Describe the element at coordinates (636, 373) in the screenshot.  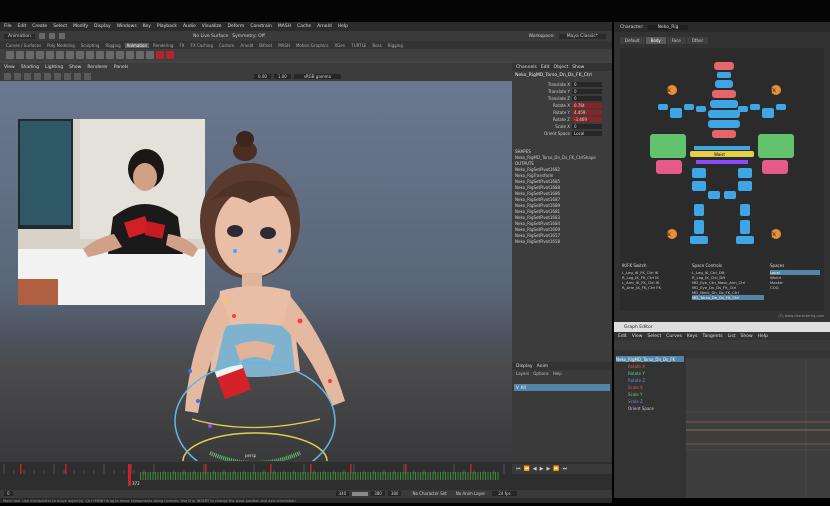
I see `graph-outliner-item: Rotate Y` at that location.